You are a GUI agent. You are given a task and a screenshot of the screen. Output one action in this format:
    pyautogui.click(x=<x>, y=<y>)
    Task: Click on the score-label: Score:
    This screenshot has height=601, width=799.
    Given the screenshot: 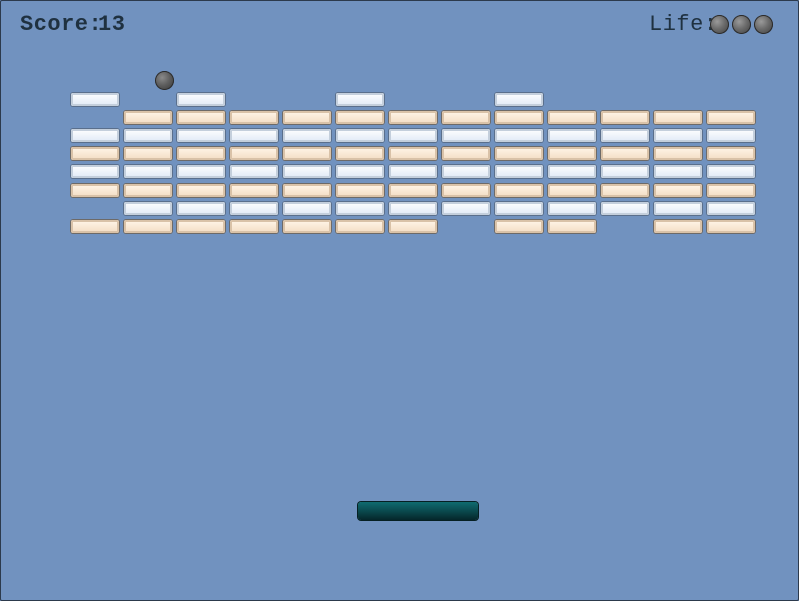 What is the action you would take?
    pyautogui.click(x=61, y=24)
    